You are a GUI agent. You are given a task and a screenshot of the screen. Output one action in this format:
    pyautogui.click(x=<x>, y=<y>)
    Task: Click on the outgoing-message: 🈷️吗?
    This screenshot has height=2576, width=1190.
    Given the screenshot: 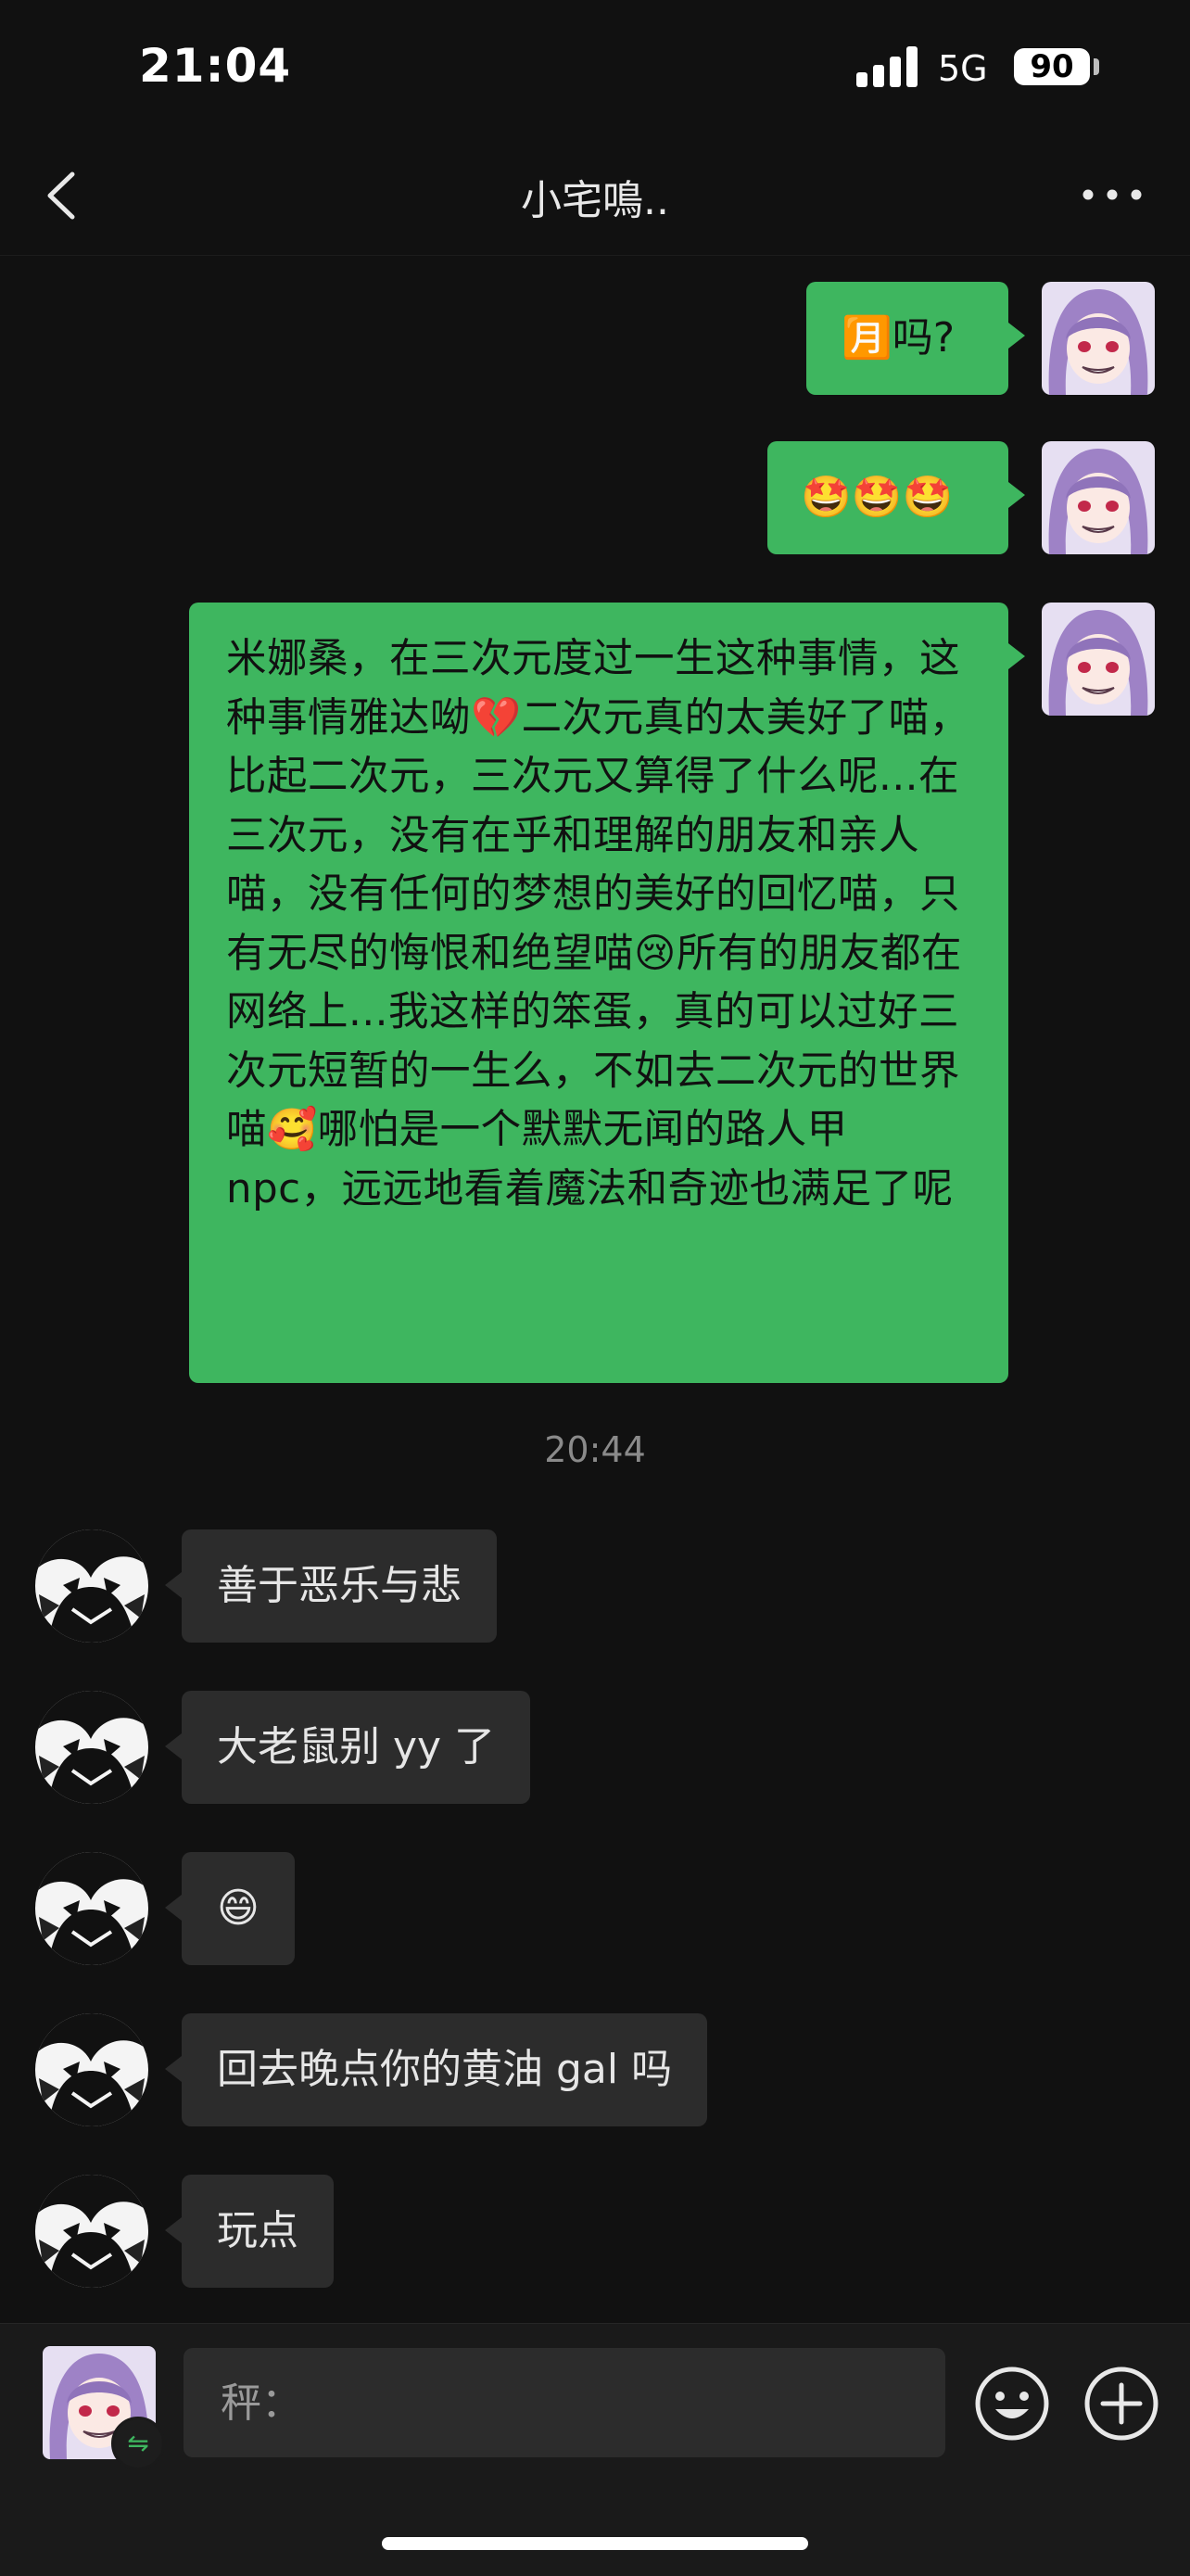 What is the action you would take?
    pyautogui.click(x=915, y=338)
    